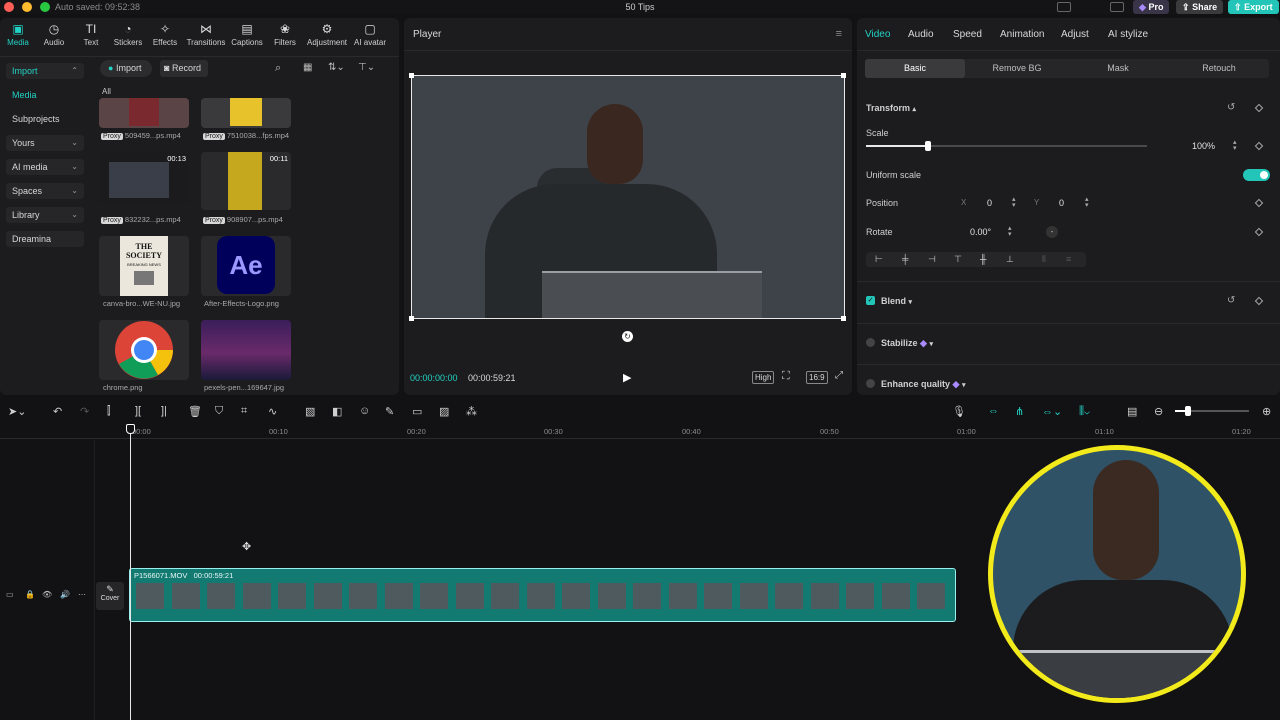  What do you see at coordinates (1256, 175) in the screenshot?
I see `uniform-scale-toggle` at bounding box center [1256, 175].